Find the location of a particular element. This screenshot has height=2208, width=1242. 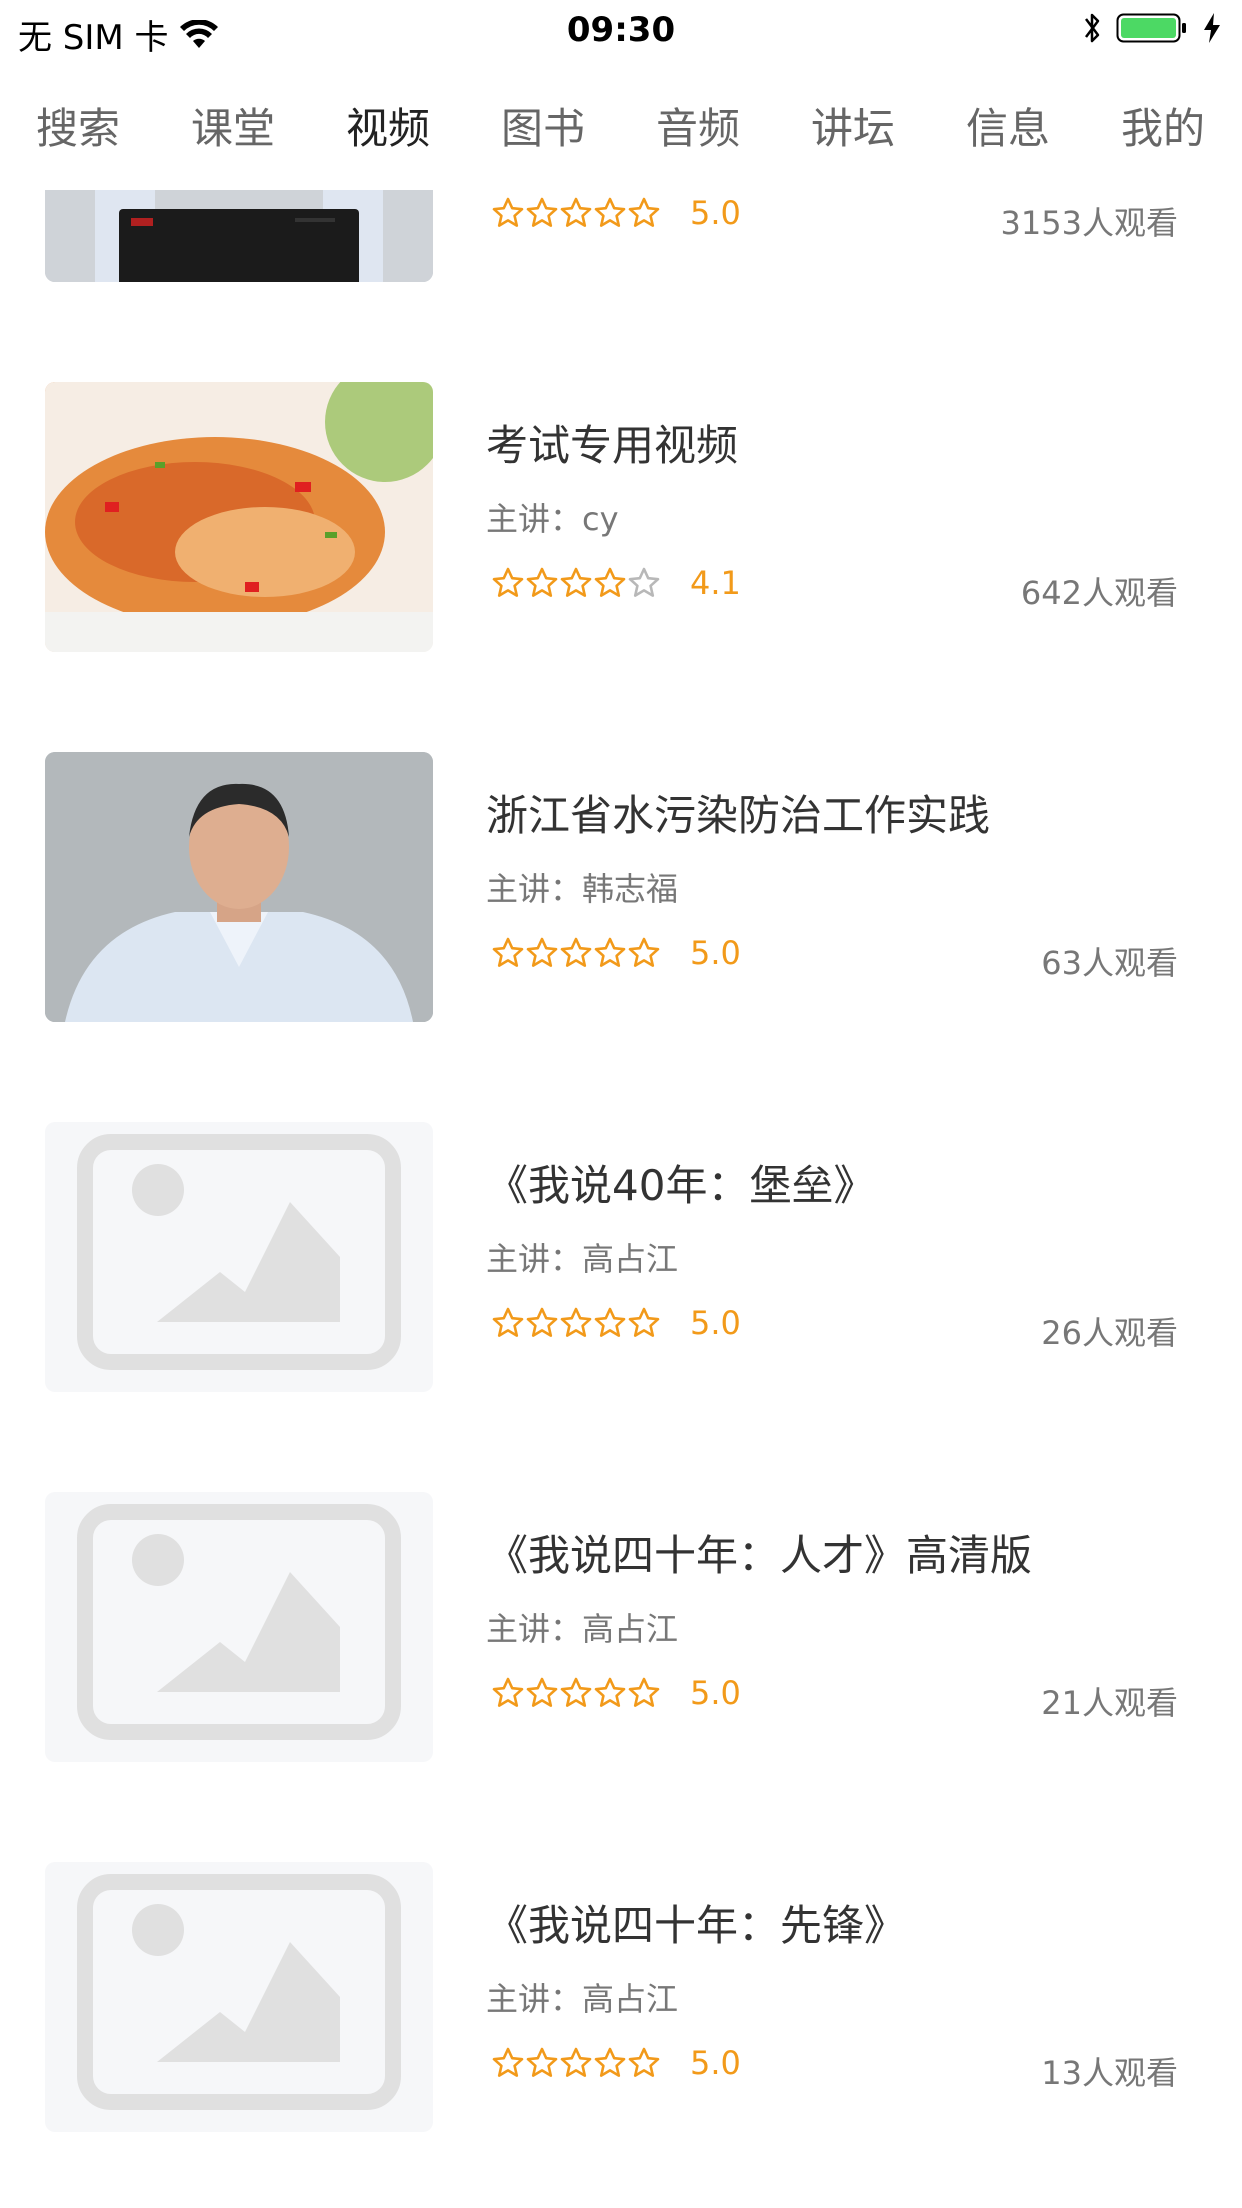

view-count: 642人观看 is located at coordinates (1099, 593).